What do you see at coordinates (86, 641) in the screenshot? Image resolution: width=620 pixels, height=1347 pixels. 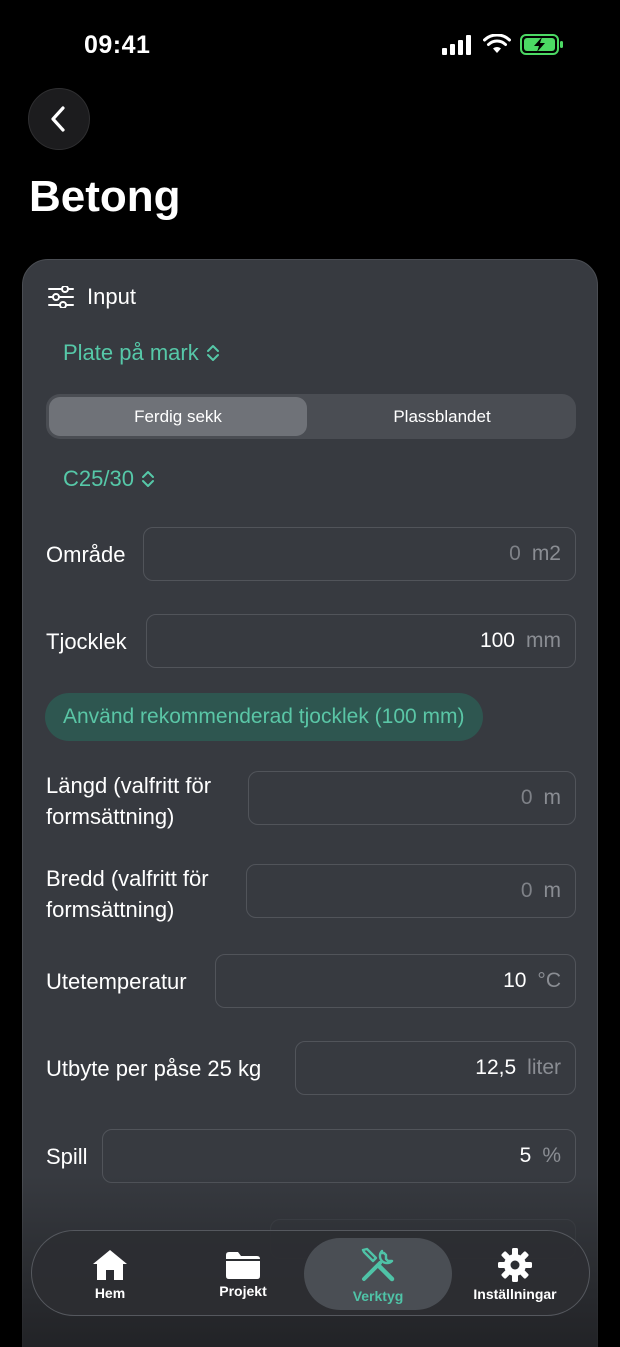 I see `thickness-label: Tjocklek` at bounding box center [86, 641].